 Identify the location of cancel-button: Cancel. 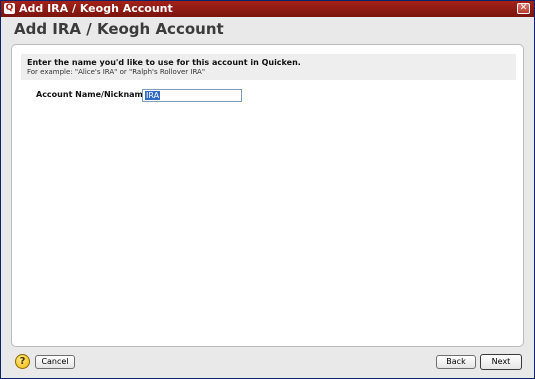
(55, 362).